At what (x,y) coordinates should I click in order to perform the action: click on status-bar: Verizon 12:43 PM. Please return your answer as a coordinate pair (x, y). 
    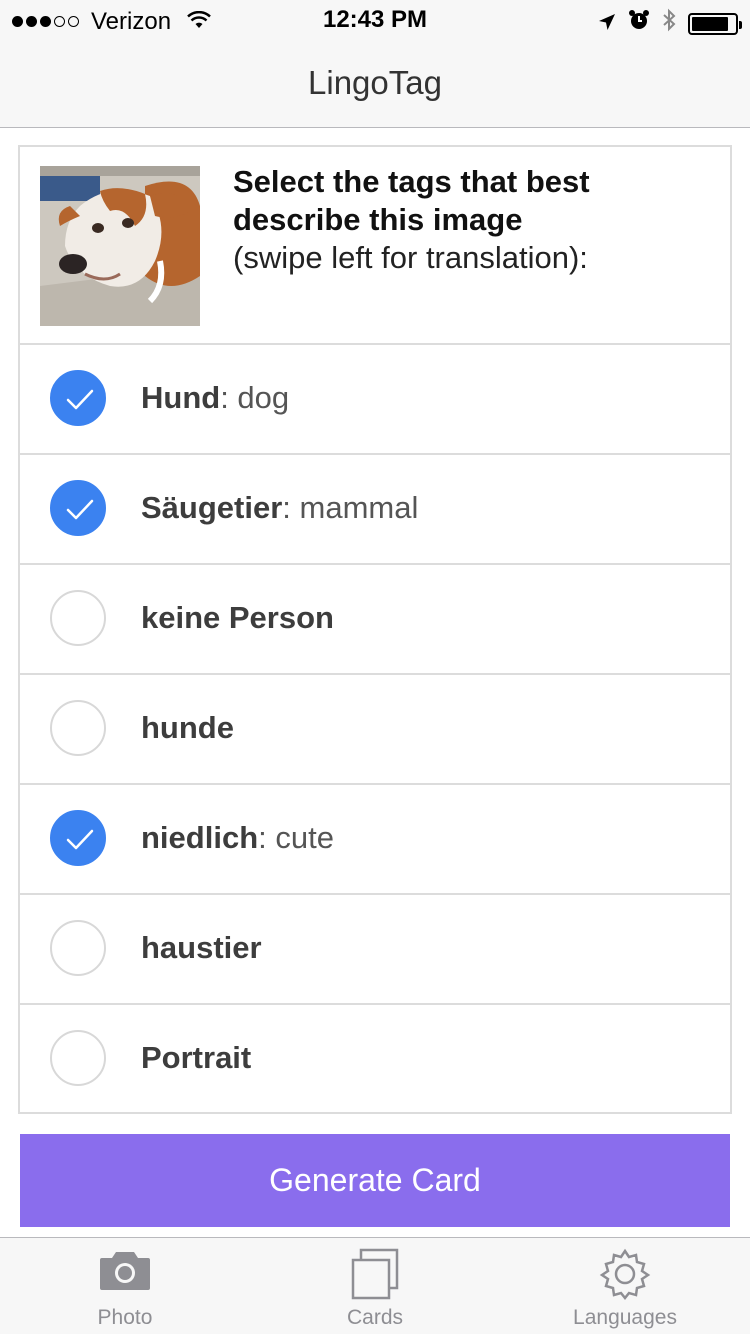
    Looking at the image, I should click on (375, 20).